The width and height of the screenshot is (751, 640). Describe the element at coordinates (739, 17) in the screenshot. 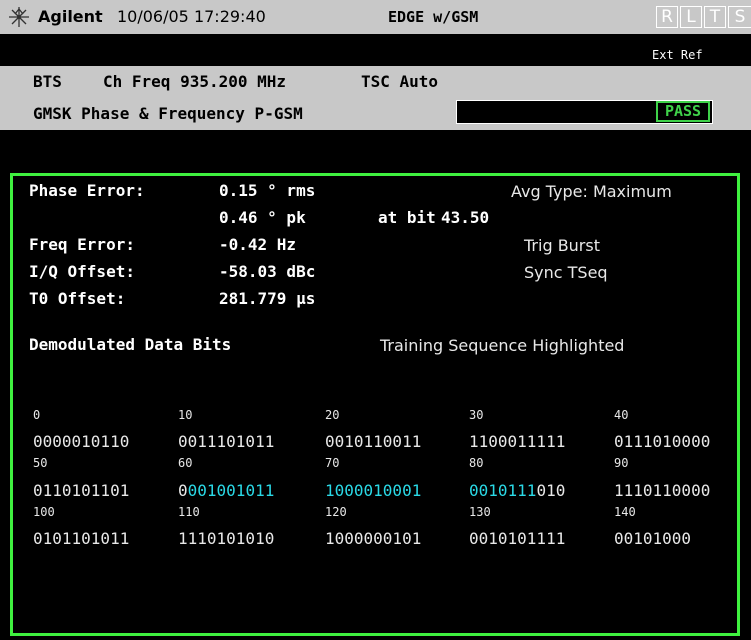

I see `srq-indicator: S` at that location.